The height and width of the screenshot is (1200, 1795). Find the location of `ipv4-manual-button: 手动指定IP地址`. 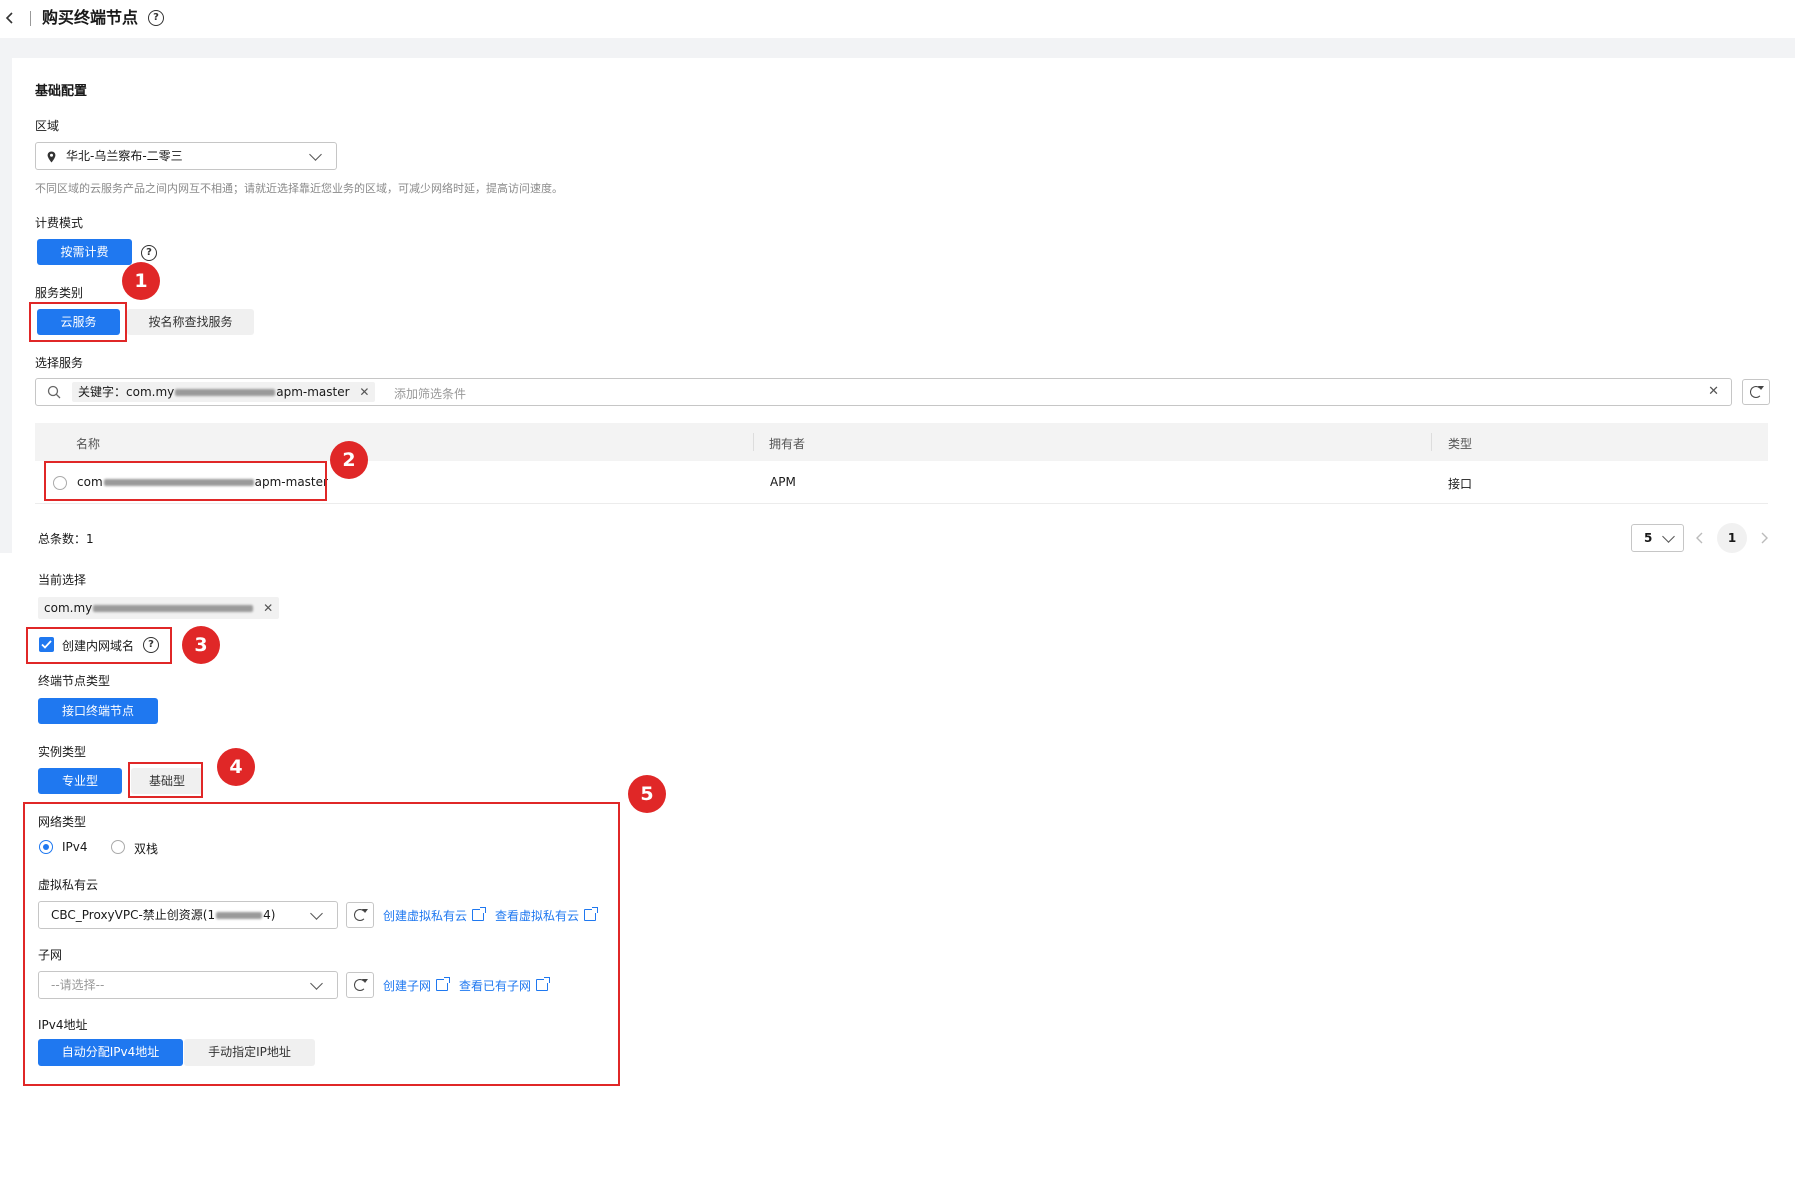

ipv4-manual-button: 手动指定IP地址 is located at coordinates (249, 1052).